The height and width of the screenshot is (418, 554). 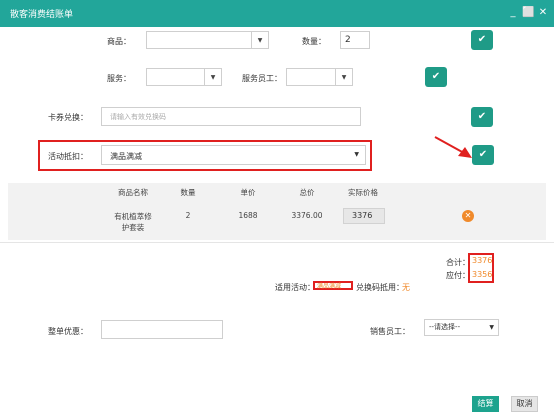 What do you see at coordinates (329, 286) in the screenshot?
I see `activity-value: 满品满减` at bounding box center [329, 286].